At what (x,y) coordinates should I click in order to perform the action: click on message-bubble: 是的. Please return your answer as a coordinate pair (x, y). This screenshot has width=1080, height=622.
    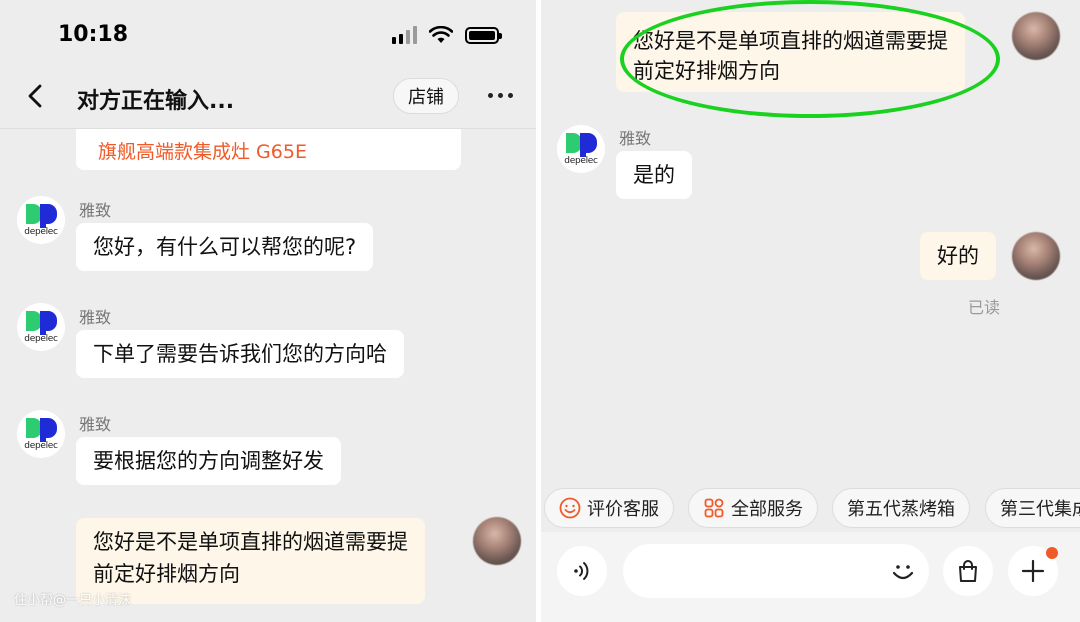
    Looking at the image, I should click on (654, 175).